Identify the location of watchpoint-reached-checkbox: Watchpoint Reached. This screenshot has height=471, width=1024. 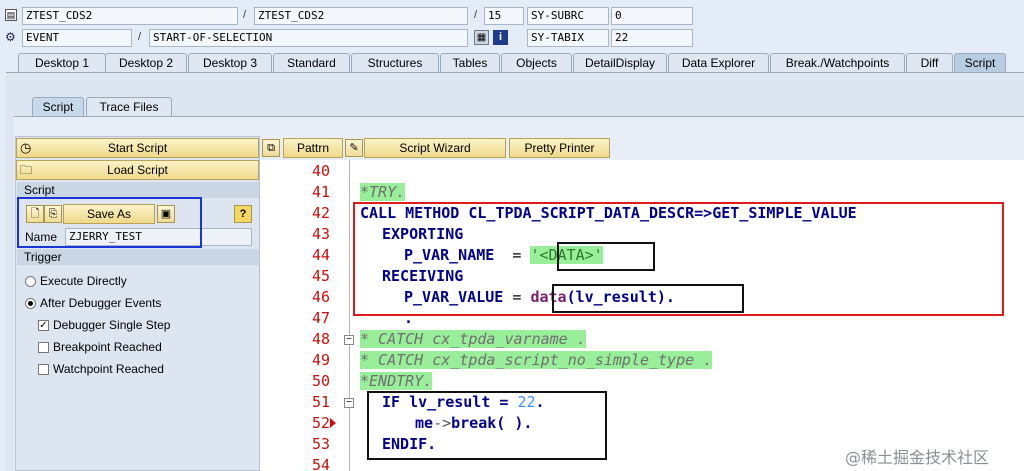
(101, 369).